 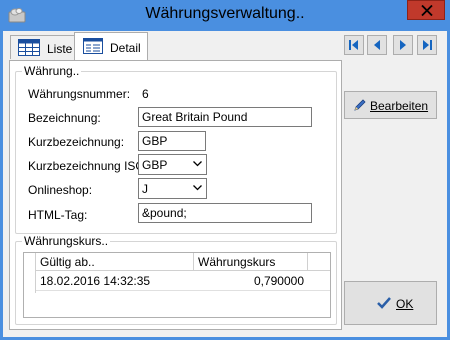 What do you see at coordinates (405, 304) in the screenshot?
I see `ok-button-label: OK` at bounding box center [405, 304].